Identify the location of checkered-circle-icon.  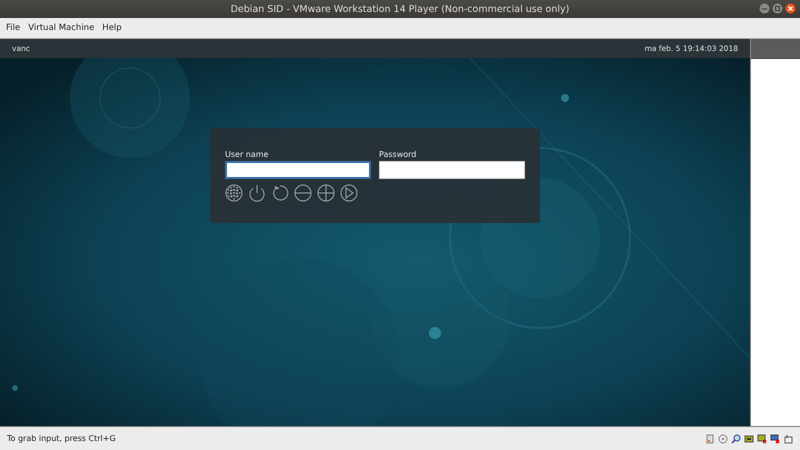
(234, 193).